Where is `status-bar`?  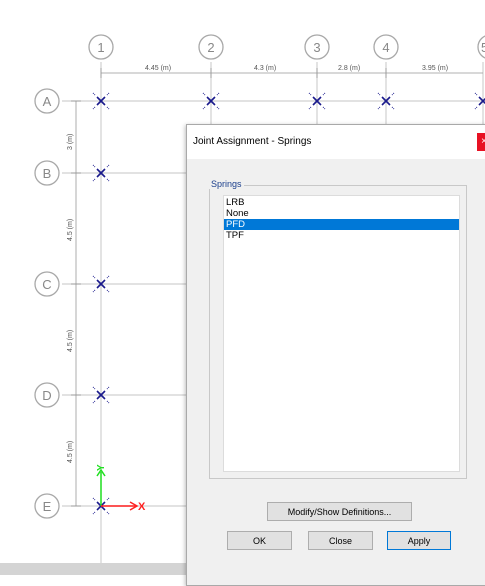 status-bar is located at coordinates (93, 569).